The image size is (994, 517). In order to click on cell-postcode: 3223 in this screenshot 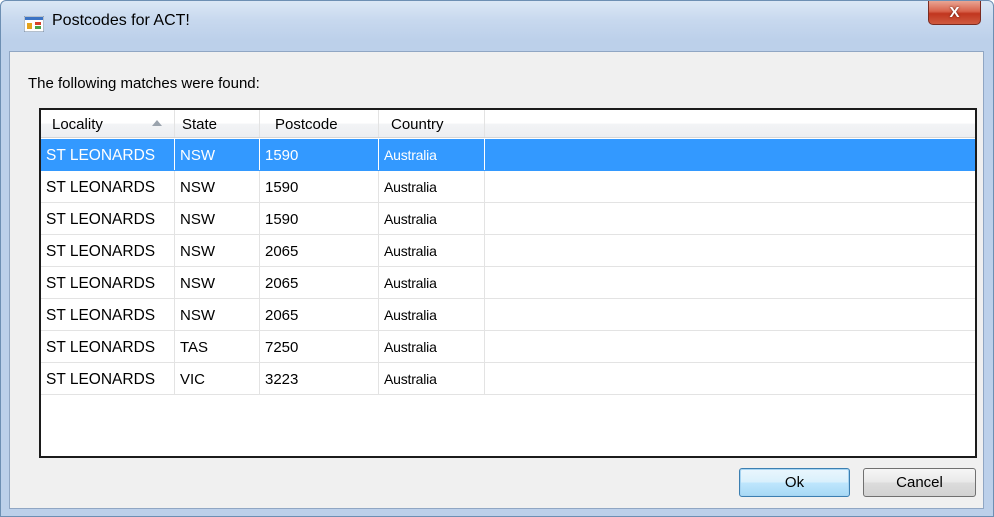, I will do `click(319, 378)`.